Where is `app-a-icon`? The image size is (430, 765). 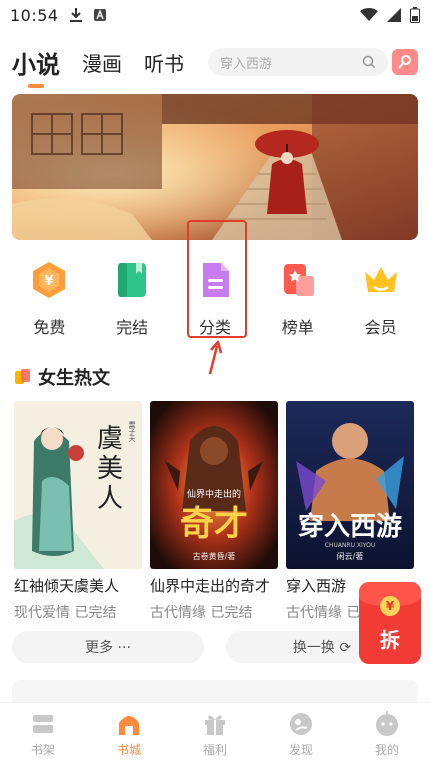
app-a-icon is located at coordinates (99, 15).